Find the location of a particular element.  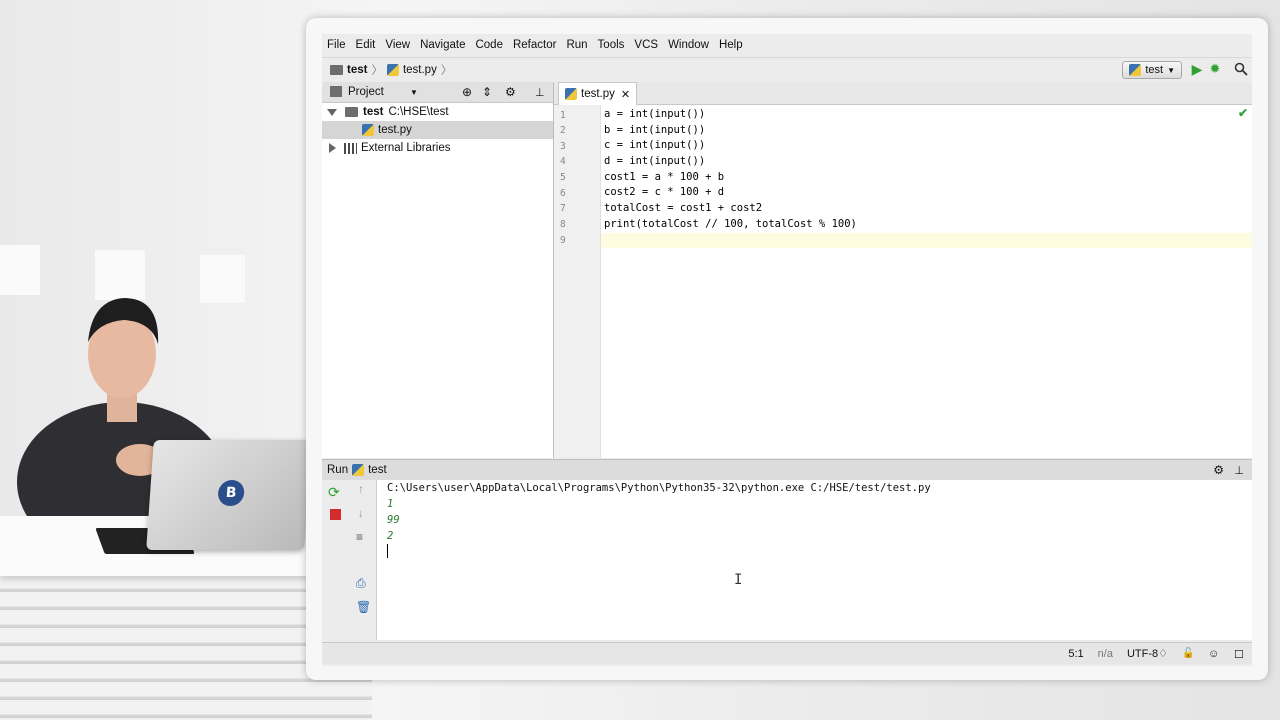

laptop: B is located at coordinates (229, 495).